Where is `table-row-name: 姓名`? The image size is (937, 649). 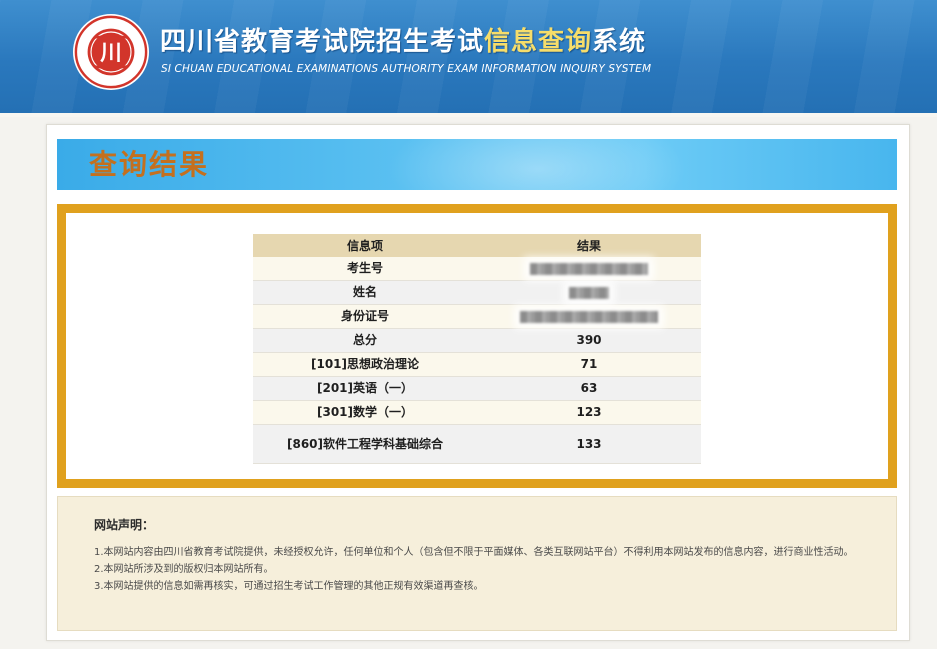
table-row-name: 姓名 is located at coordinates (477, 292).